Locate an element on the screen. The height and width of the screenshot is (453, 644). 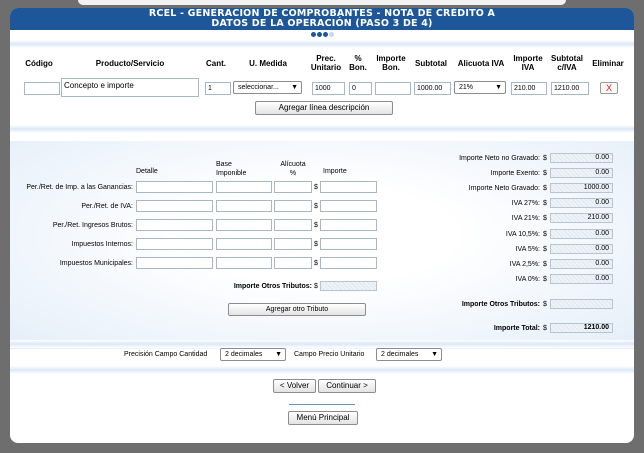
tributos-col-alicuota: Alícuota% is located at coordinates (293, 169).